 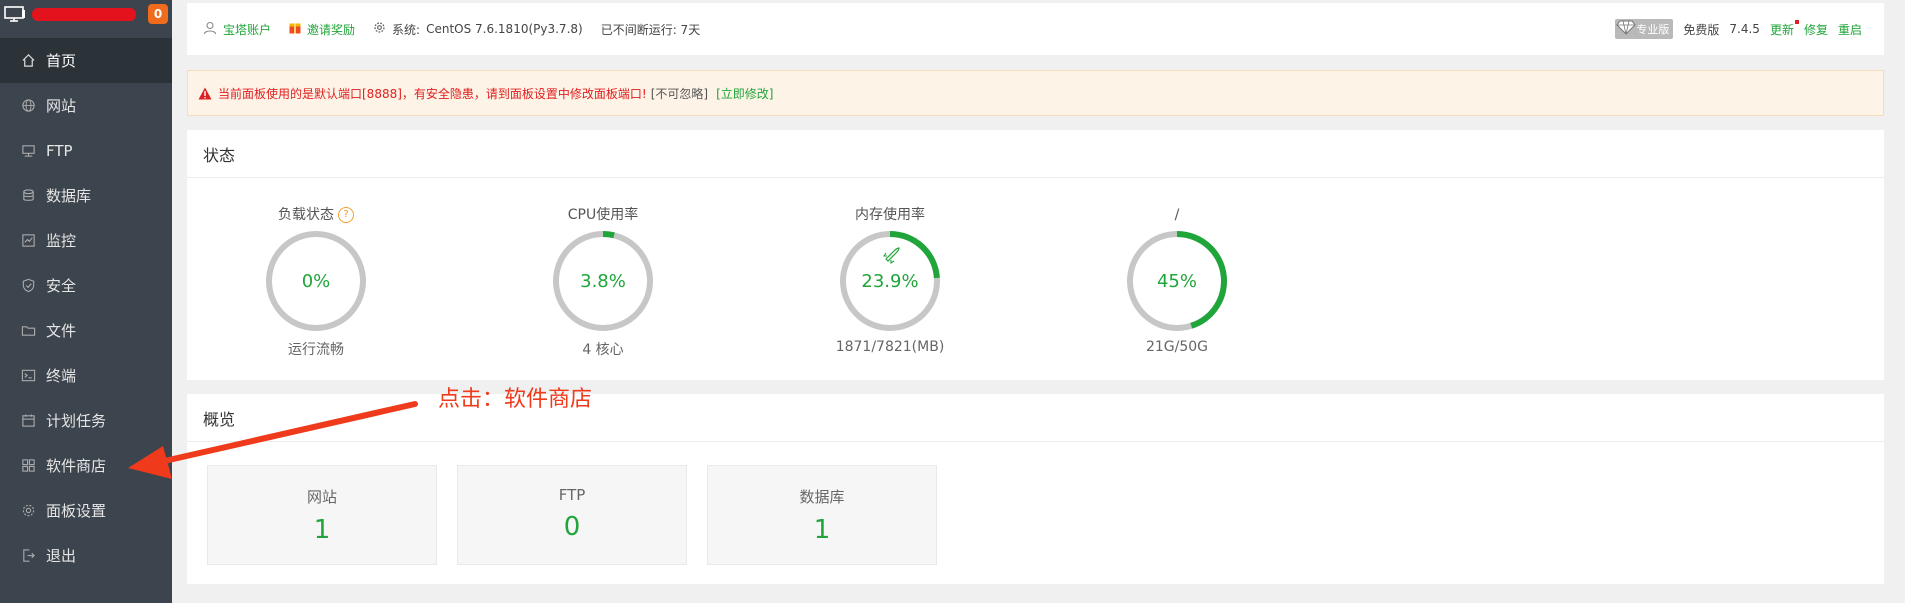 I want to click on user-icon, so click(x=210, y=29).